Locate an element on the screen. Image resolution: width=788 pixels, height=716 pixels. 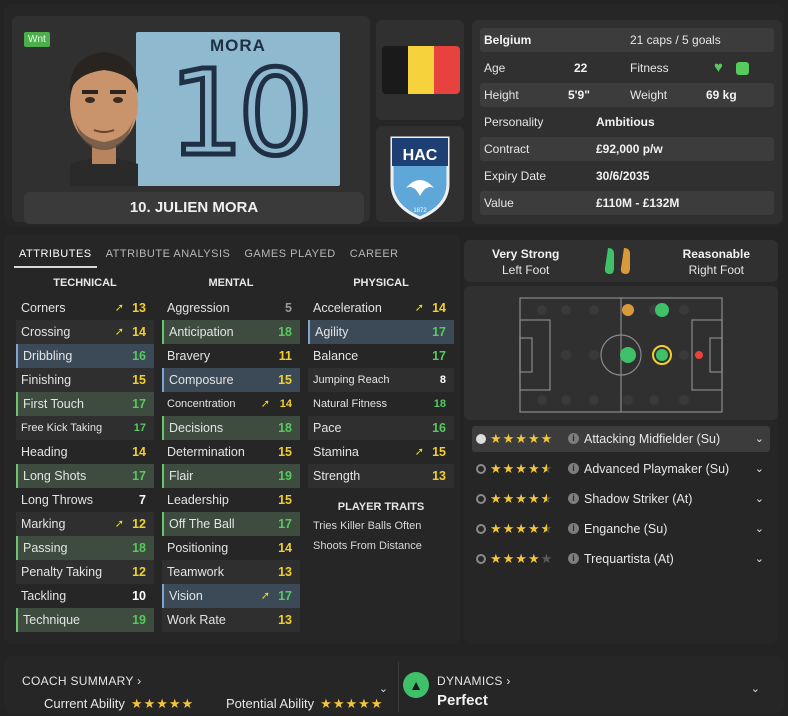
attribute-row-off-the-ball: Off The Ball 17 is located at coordinates (231, 524).